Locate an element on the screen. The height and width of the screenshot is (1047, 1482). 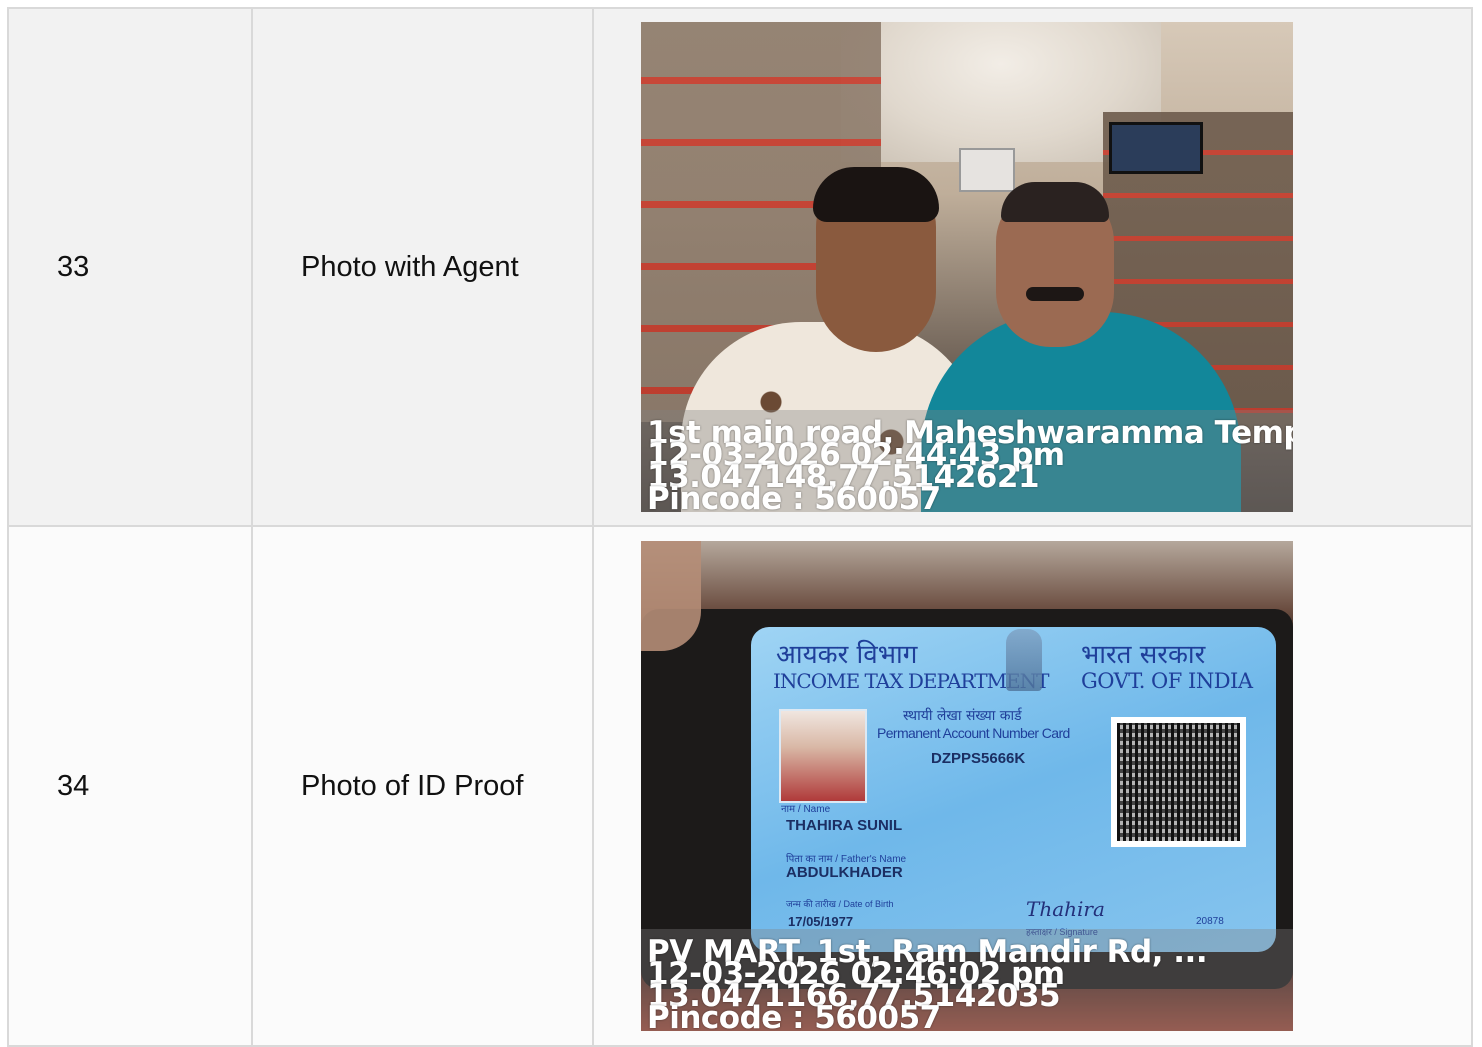
cardholder-name: THAHIRA SUNIL is located at coordinates (844, 825).